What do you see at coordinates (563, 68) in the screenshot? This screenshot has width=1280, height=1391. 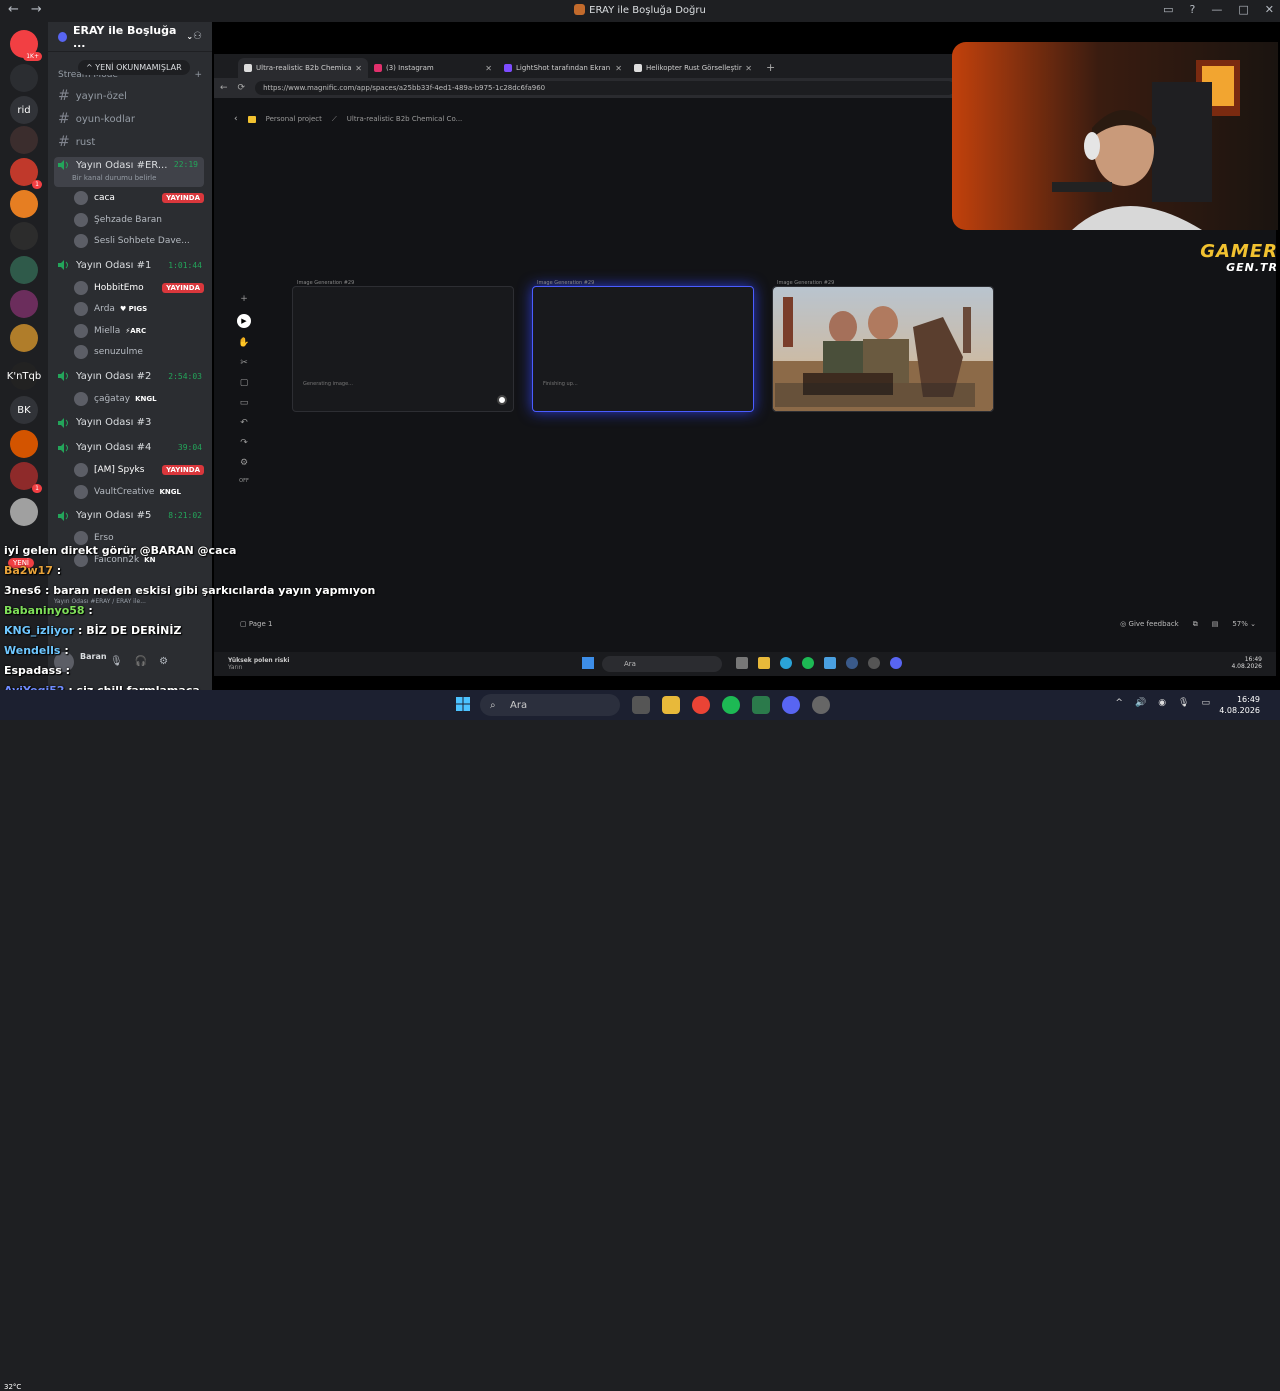 I see `browser-tab: LightShot tarafından Ekran Görün✕` at bounding box center [563, 68].